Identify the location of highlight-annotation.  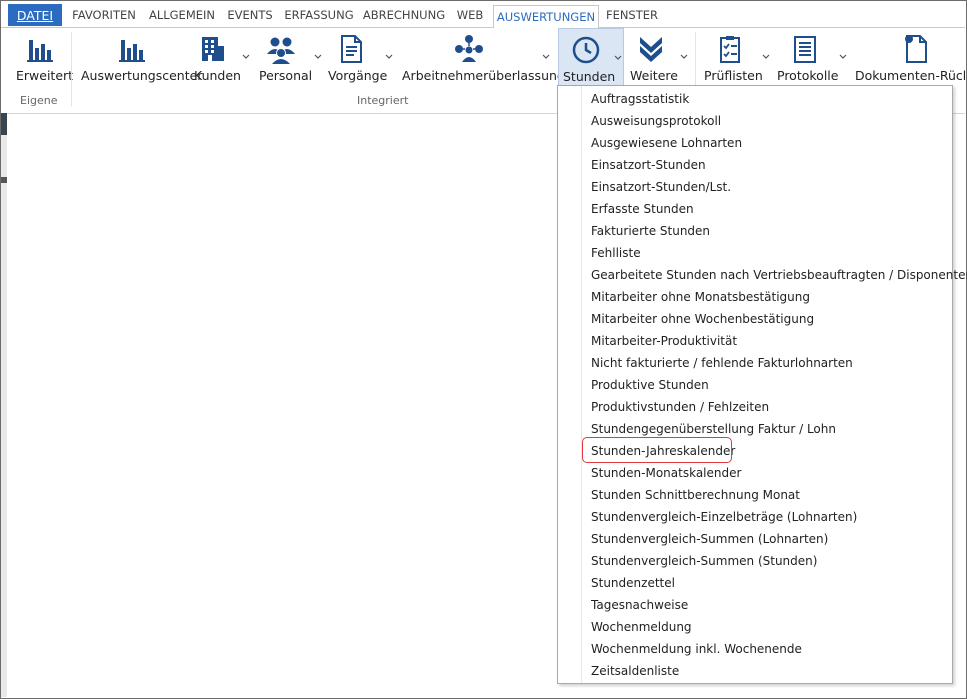
(657, 450).